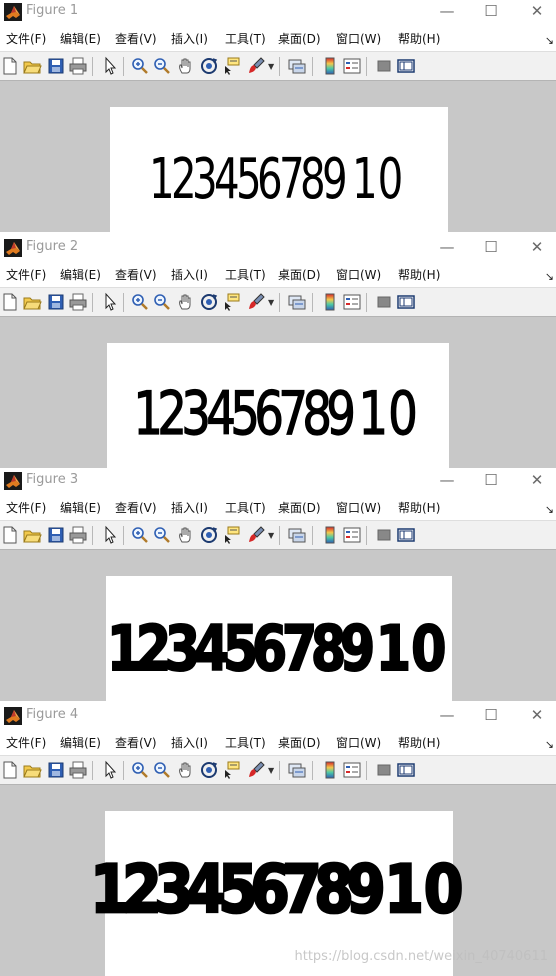 This screenshot has height=976, width=556. What do you see at coordinates (278, 716) in the screenshot?
I see `title-bar: Figure 4 — ☐ ✕` at bounding box center [278, 716].